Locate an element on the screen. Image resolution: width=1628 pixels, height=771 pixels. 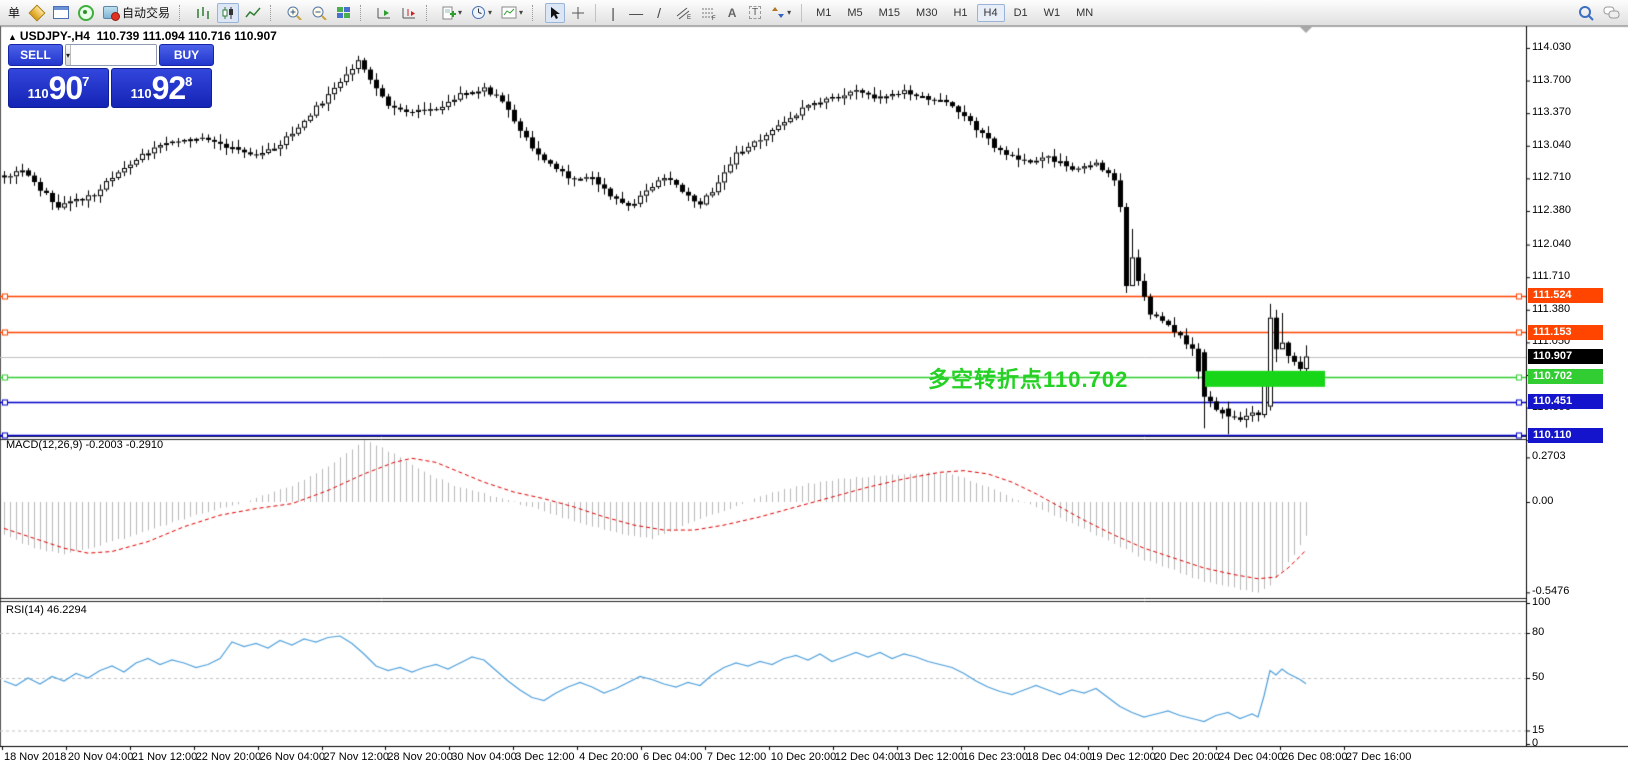
cursor-arrow-icon is located at coordinates (556, 12).